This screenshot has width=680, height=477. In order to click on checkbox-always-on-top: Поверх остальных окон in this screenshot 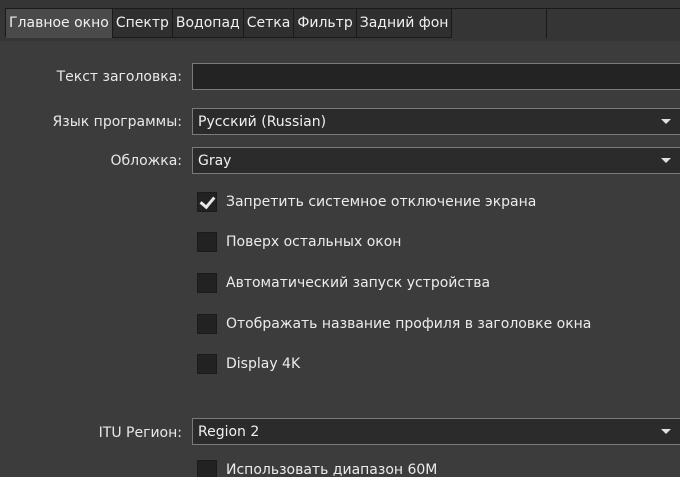, I will do `click(299, 242)`.